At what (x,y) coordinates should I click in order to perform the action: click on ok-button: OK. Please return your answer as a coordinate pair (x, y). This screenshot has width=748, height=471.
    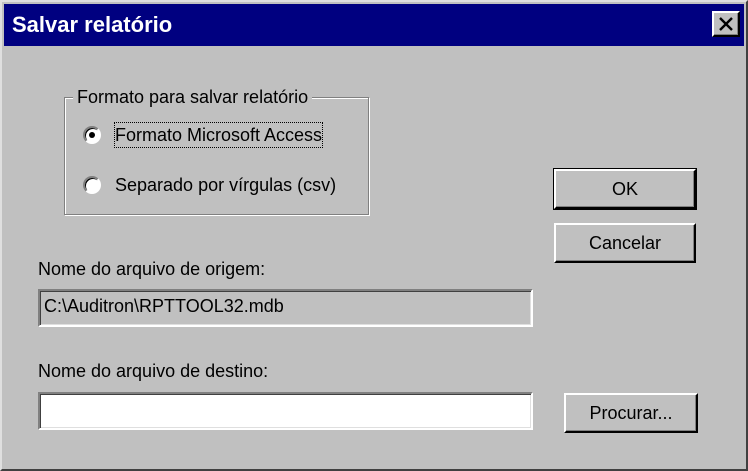
    Looking at the image, I should click on (625, 189).